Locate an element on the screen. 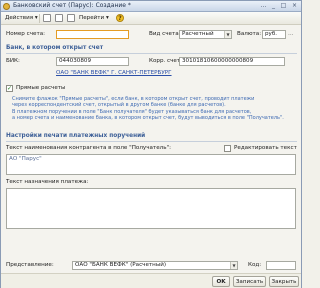  edit-text-label: Редактировать текст is located at coordinates (265, 148).